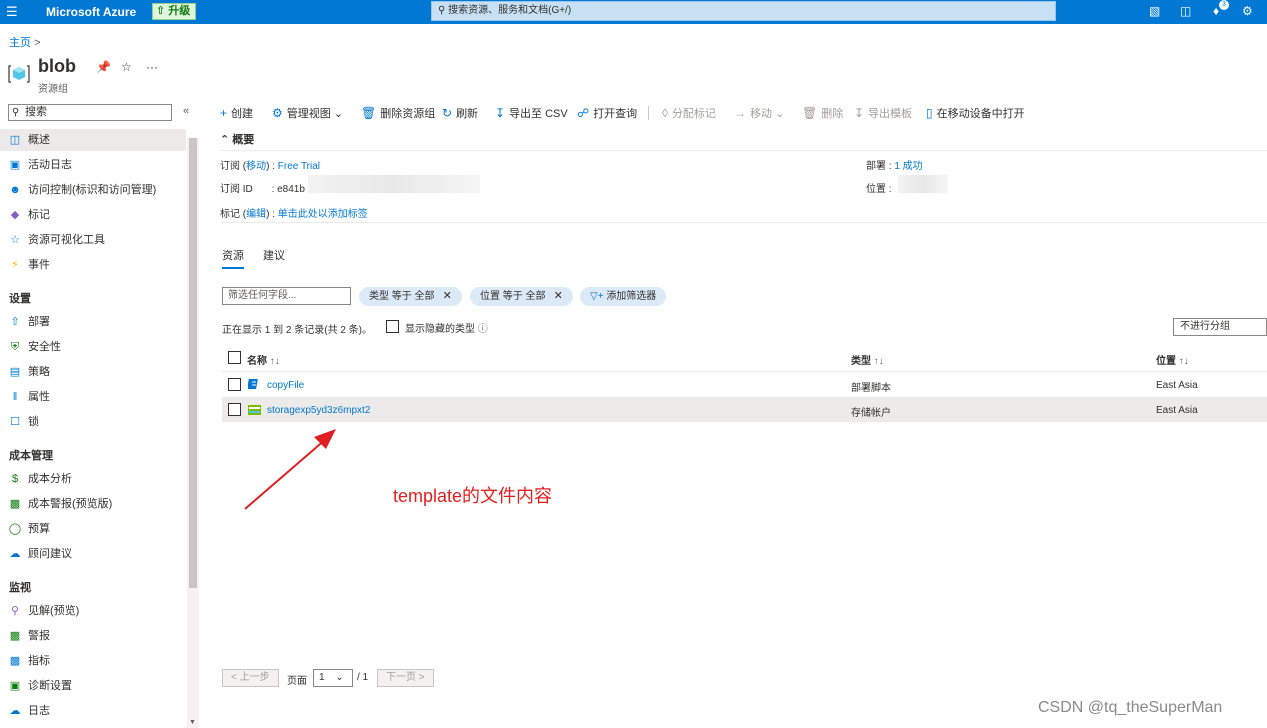 The height and width of the screenshot is (728, 1267). I want to click on add-tags-link: 单击此处以添加标签, so click(323, 214).